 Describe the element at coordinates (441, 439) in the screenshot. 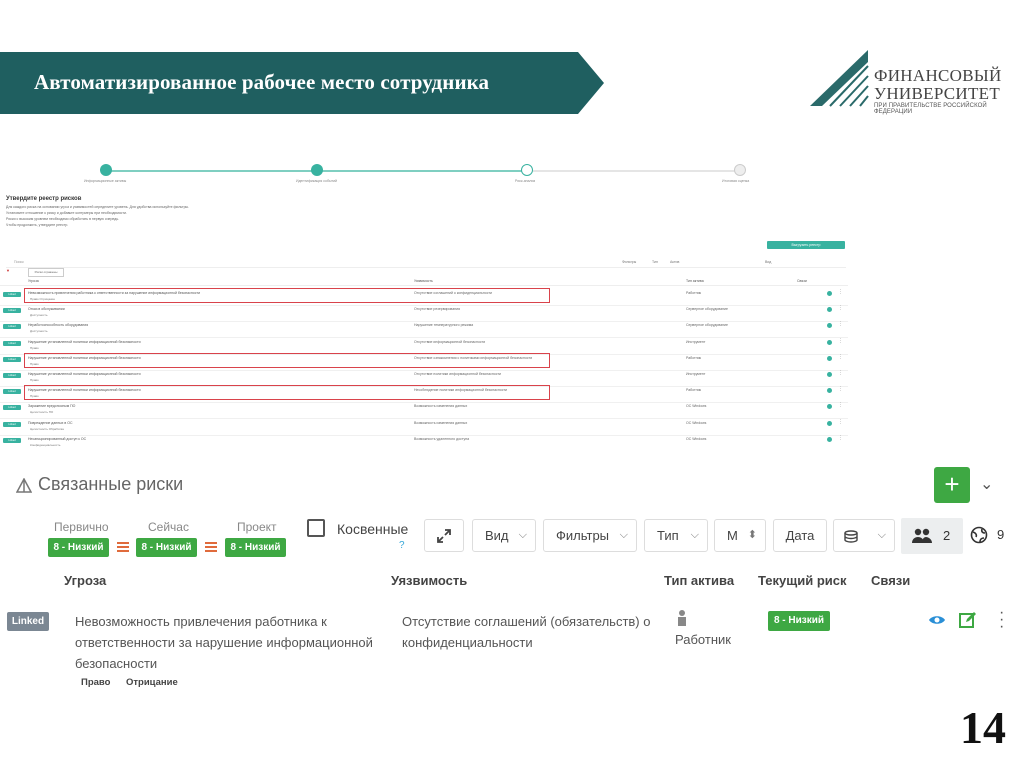

I see `shot-vuln-text: Возможность удаленного доступа` at that location.